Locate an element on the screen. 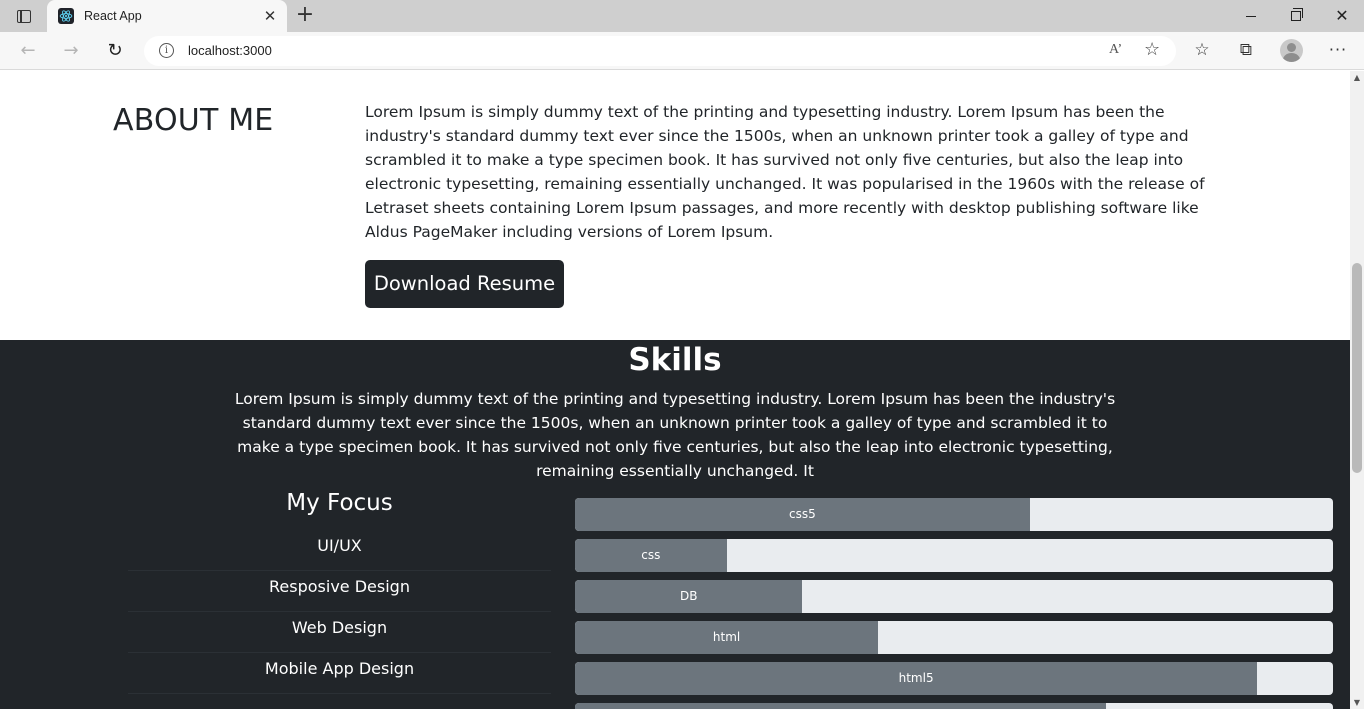 The height and width of the screenshot is (709, 1364). page-scrollbar: ▲ ▼ is located at coordinates (1357, 390).